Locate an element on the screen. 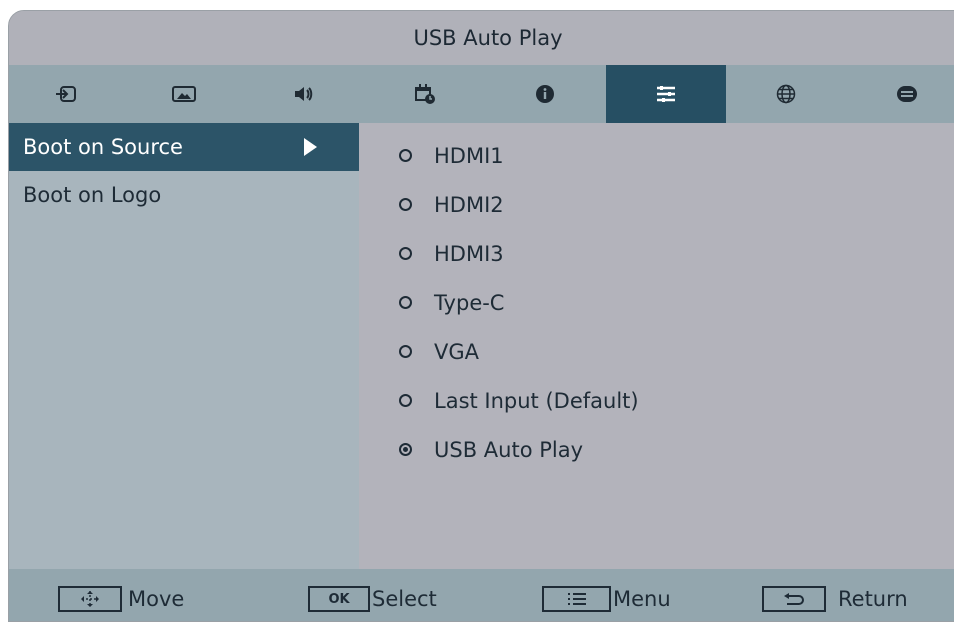 Image resolution: width=954 pixels, height=622 pixels. option-label: VGA is located at coordinates (457, 351).